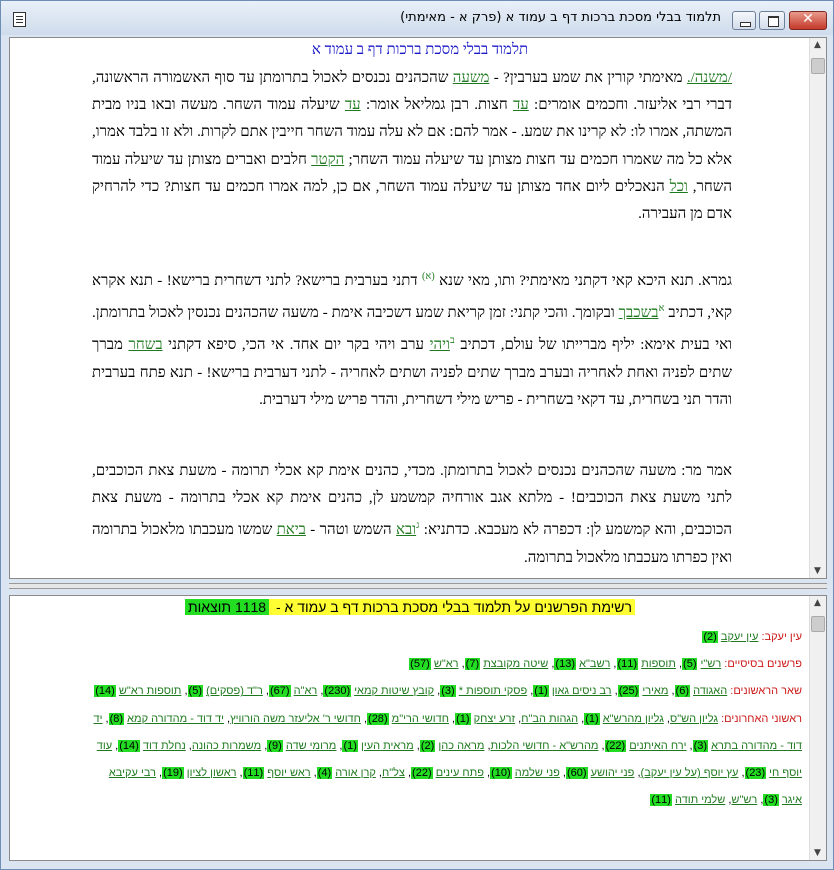 The width and height of the screenshot is (834, 870). Describe the element at coordinates (817, 308) in the screenshot. I see `text-pane-scrollbar: ▲ ▼` at that location.